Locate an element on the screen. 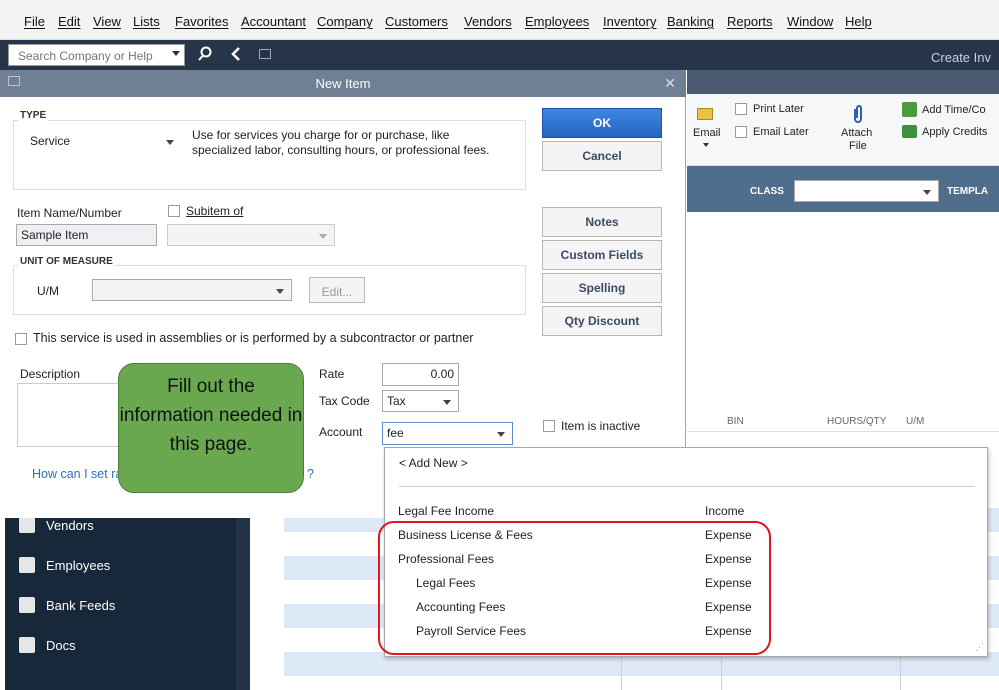  apply-credits-button: Apply Credits is located at coordinates (954, 132).